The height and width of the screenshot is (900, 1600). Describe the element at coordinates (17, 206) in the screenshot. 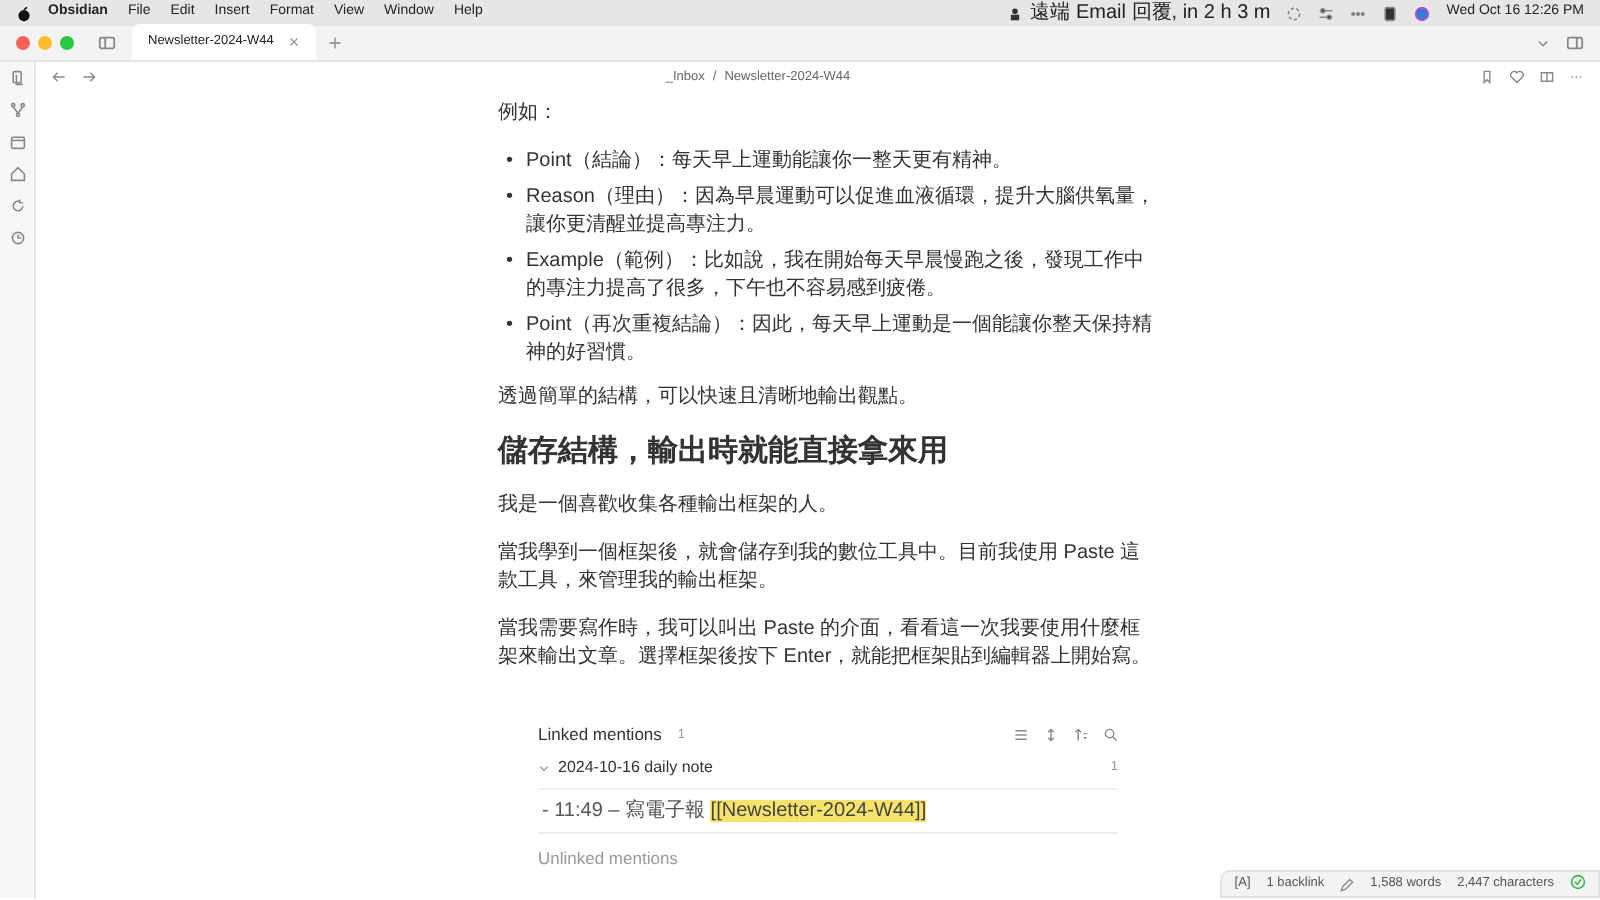

I see `refresh-icon` at that location.